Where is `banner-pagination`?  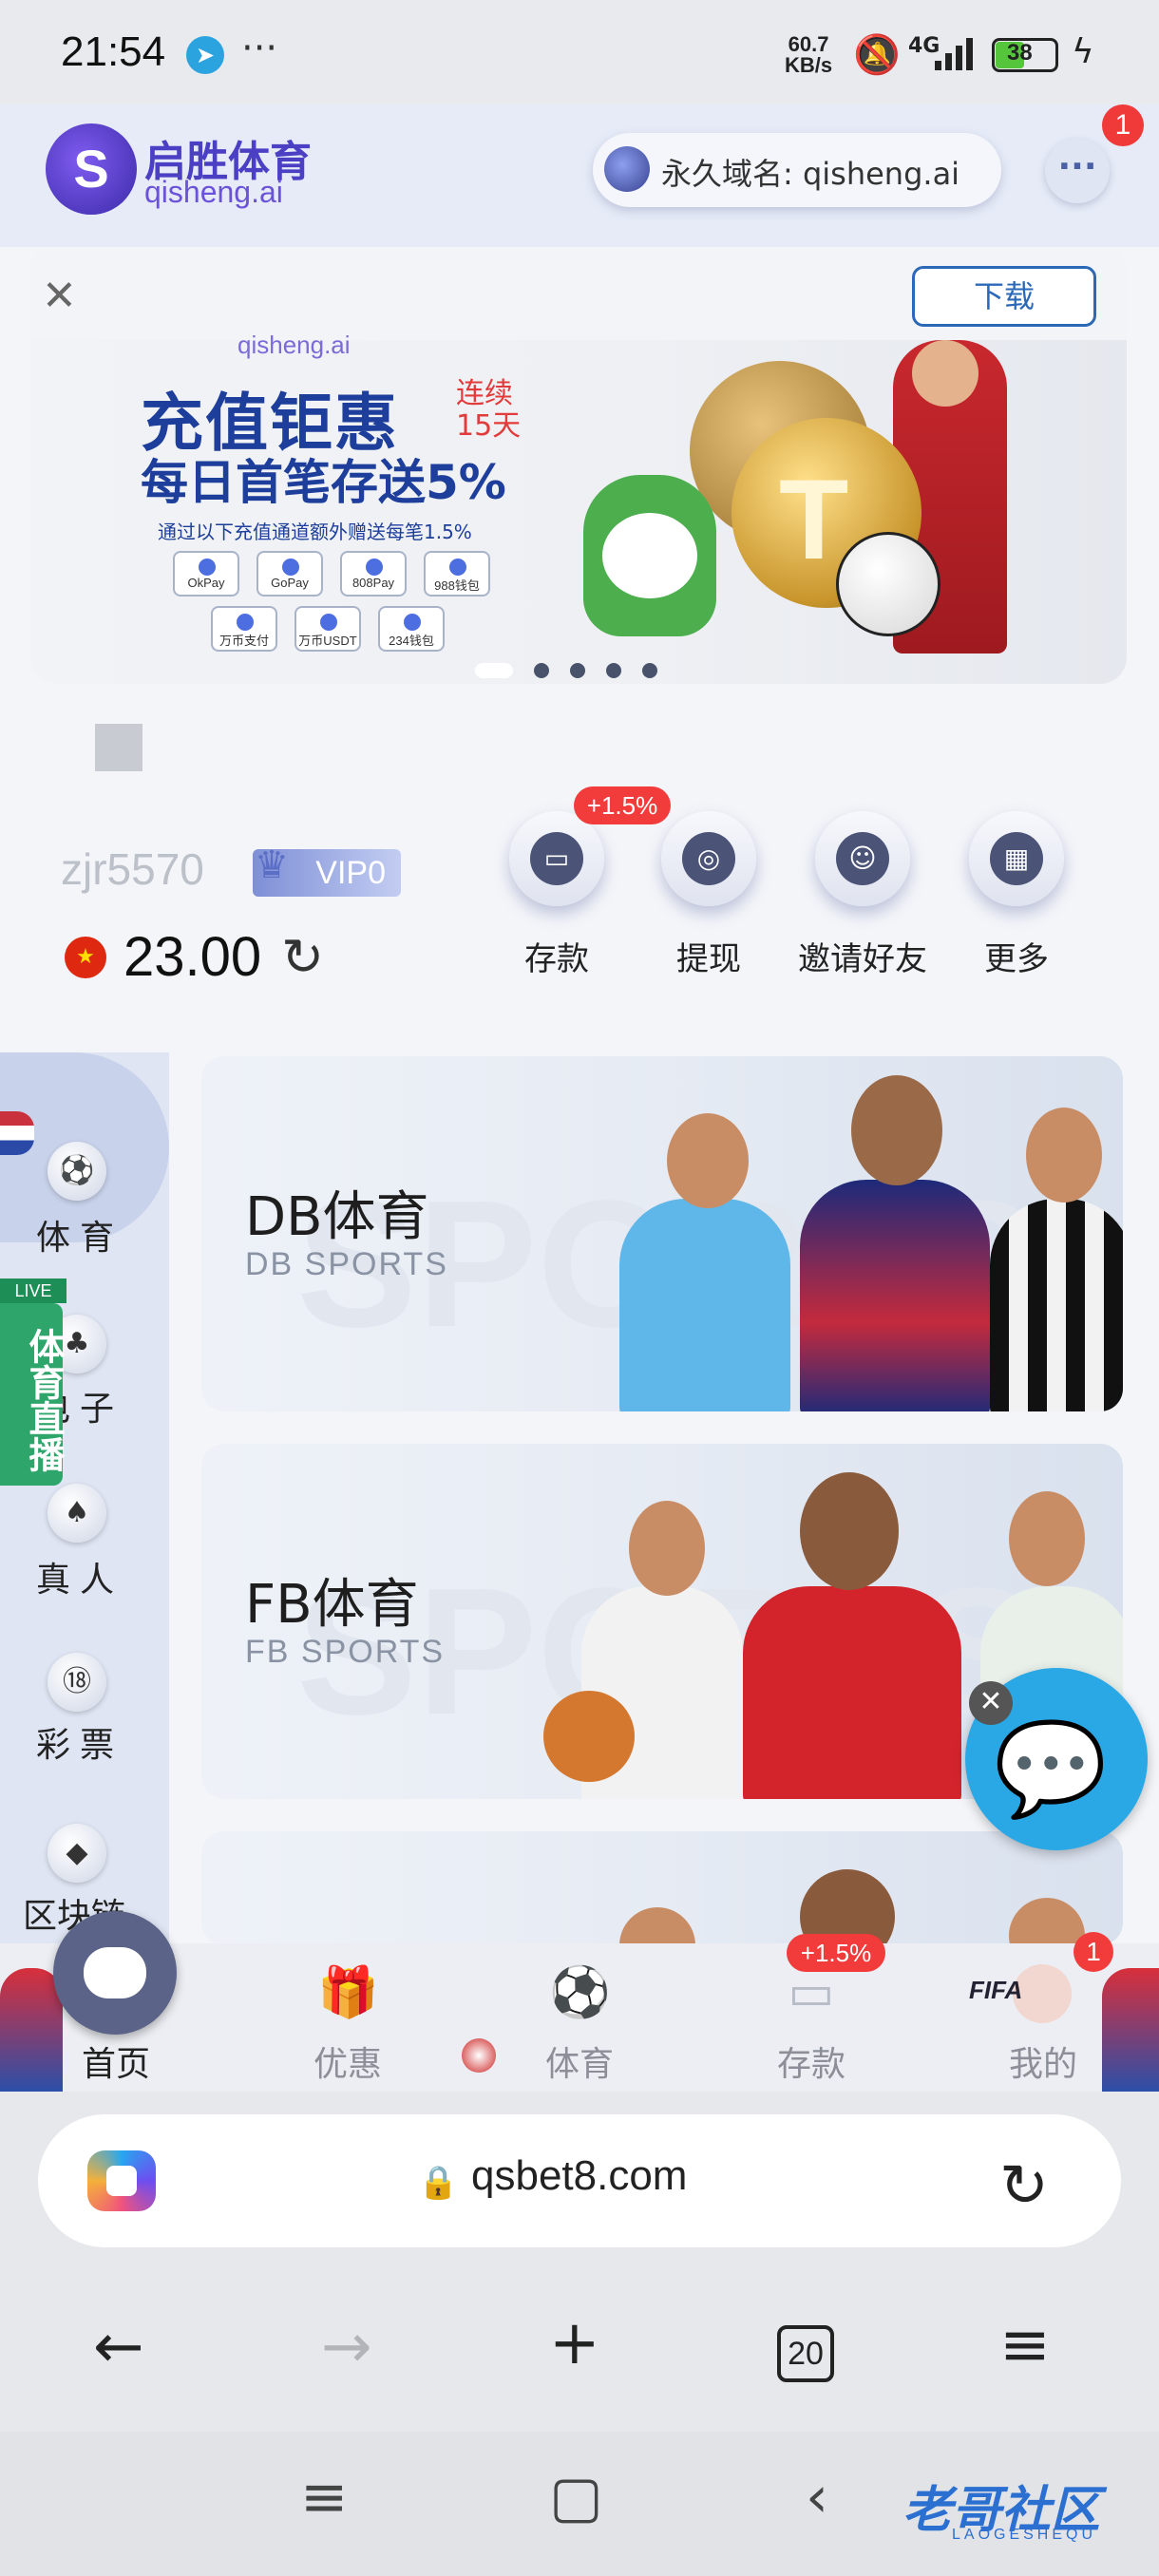 banner-pagination is located at coordinates (566, 670).